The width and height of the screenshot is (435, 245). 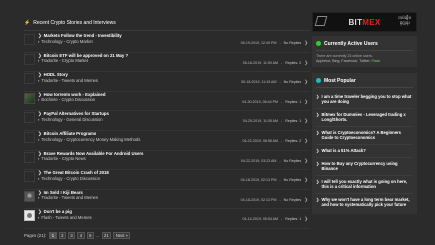 I want to click on page-2: 2, so click(x=62, y=235).